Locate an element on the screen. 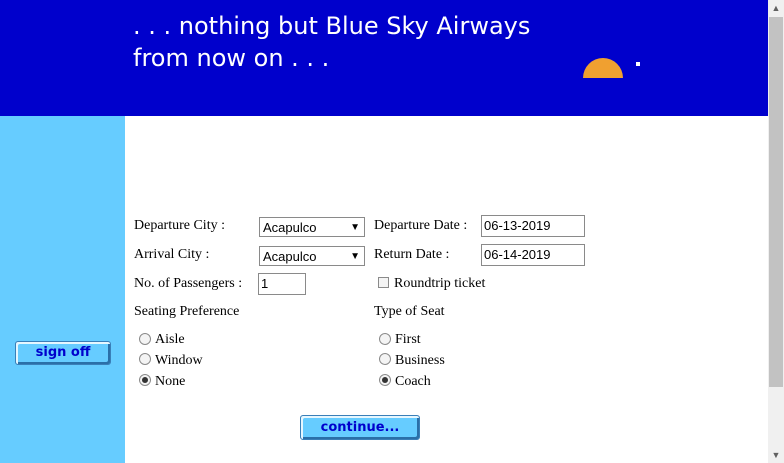 The image size is (784, 463). seat-type-heading: Type of Seat is located at coordinates (409, 311).